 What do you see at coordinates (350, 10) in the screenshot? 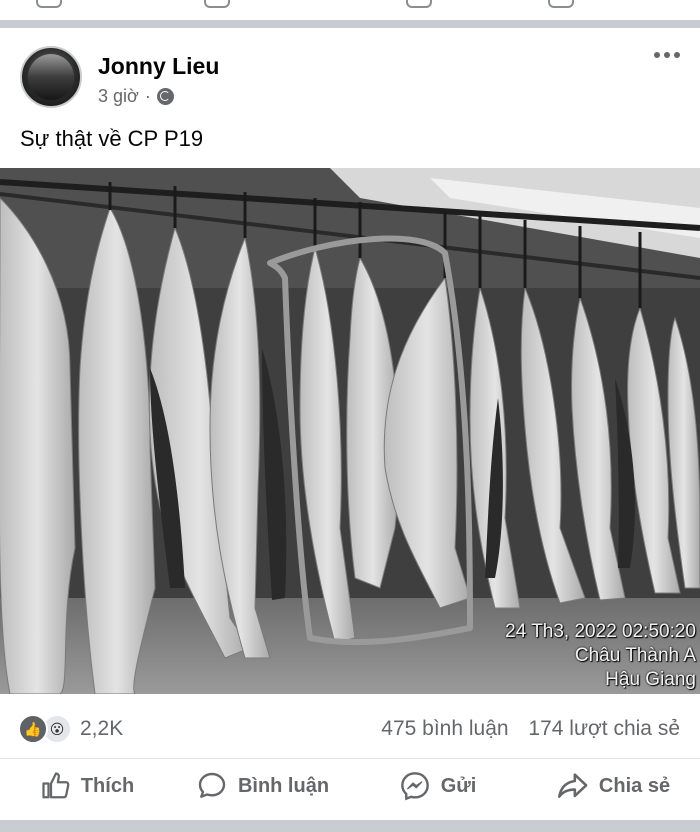
I see `previous-post-toolbar` at bounding box center [350, 10].